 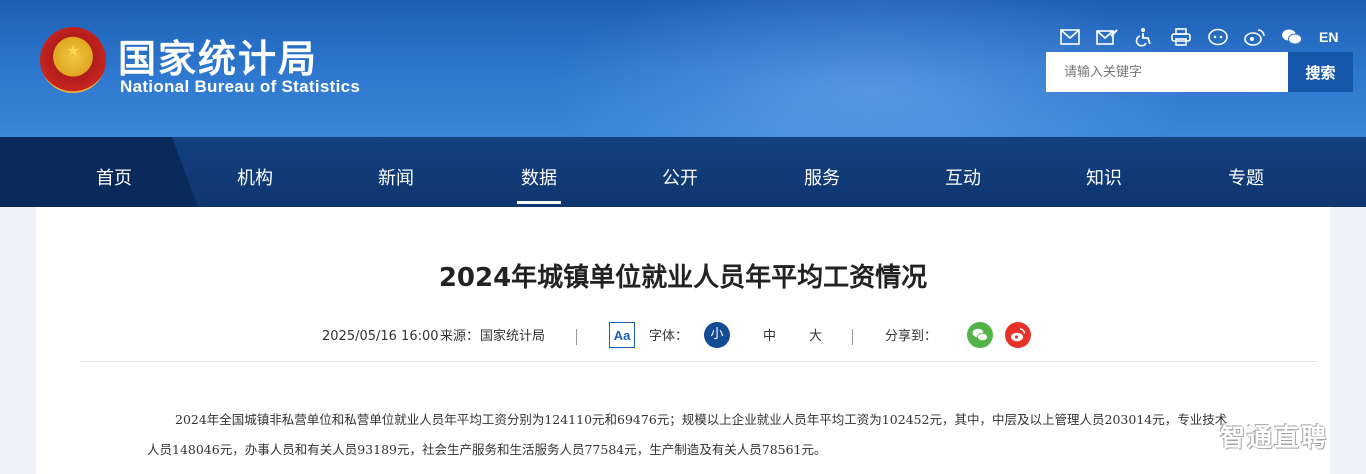 What do you see at coordinates (1255, 37) in the screenshot?
I see `weibo-icon` at bounding box center [1255, 37].